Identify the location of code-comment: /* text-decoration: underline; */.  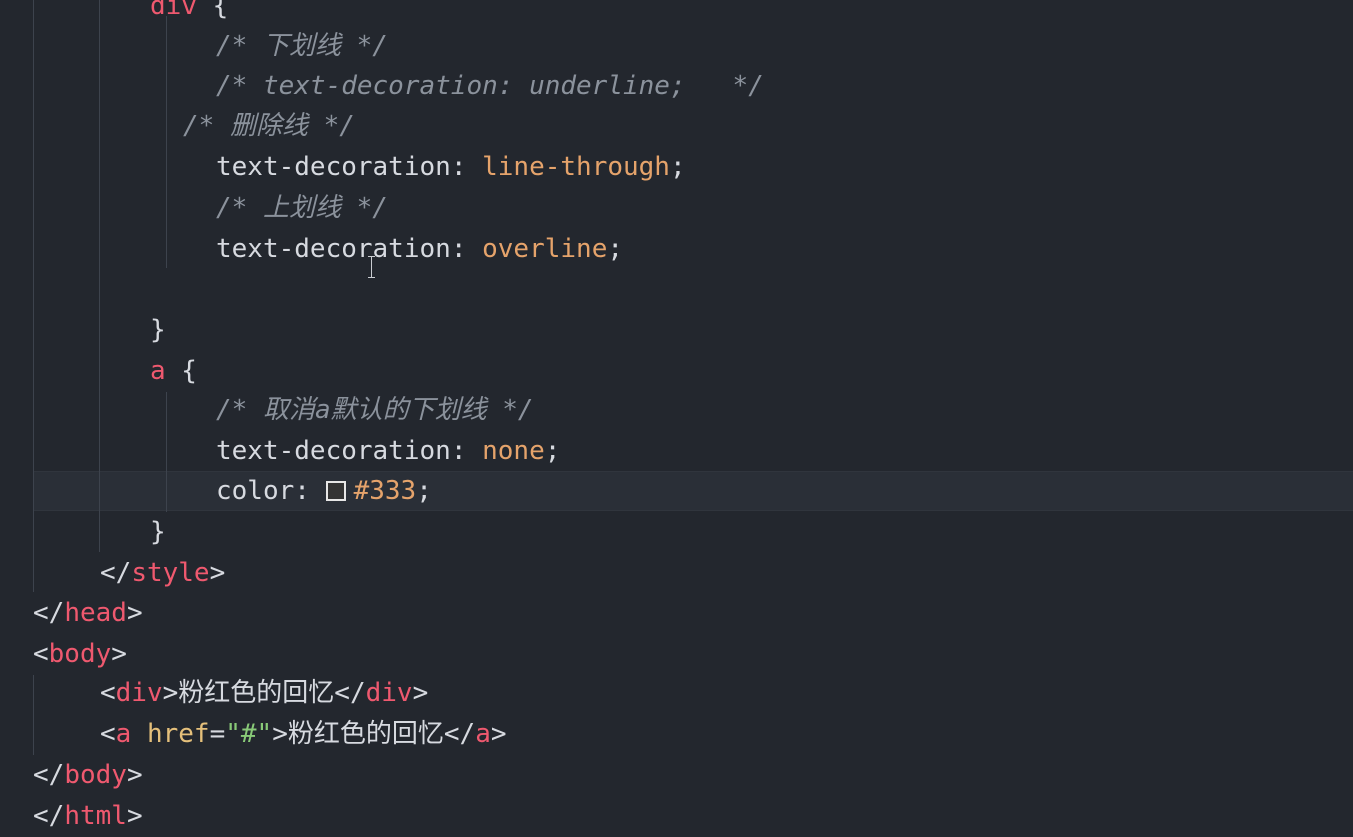
(490, 86).